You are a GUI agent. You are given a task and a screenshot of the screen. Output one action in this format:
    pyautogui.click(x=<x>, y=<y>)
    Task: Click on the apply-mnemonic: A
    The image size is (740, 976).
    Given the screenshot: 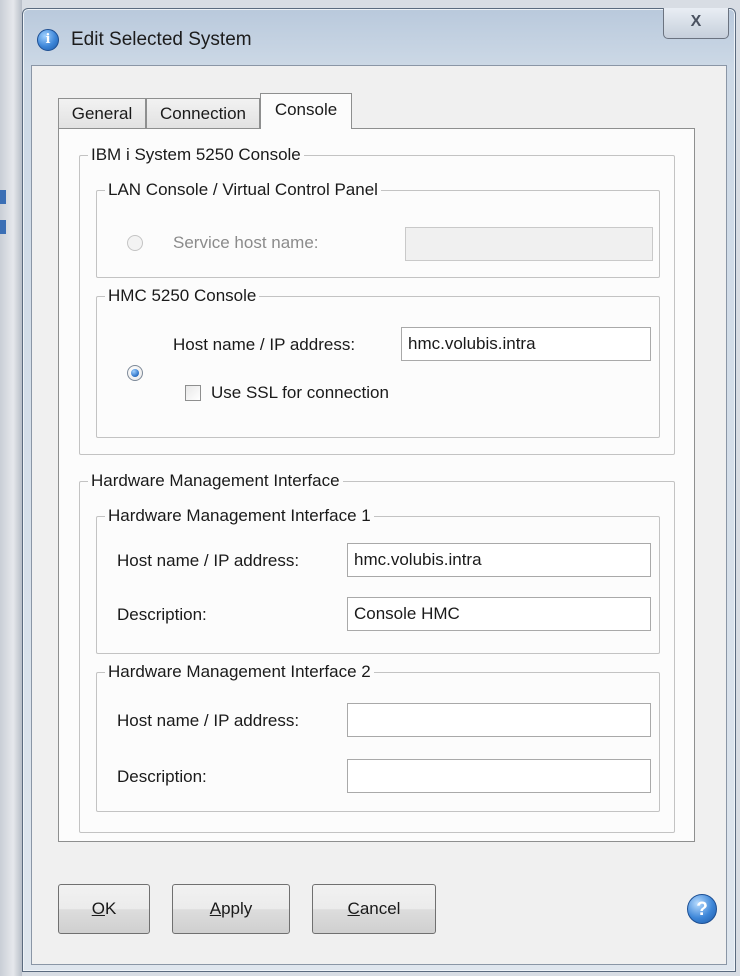 What is the action you would take?
    pyautogui.click(x=215, y=908)
    